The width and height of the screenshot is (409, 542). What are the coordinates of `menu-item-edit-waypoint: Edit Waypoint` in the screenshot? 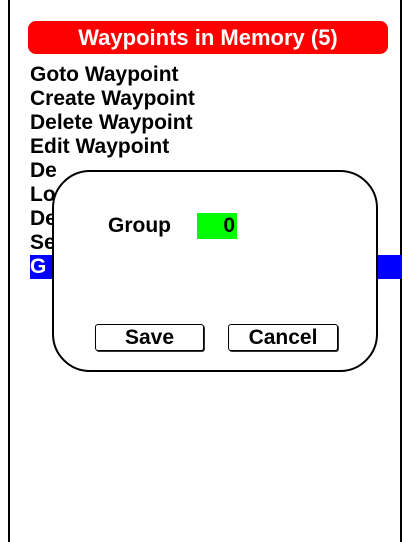 It's located at (216, 147).